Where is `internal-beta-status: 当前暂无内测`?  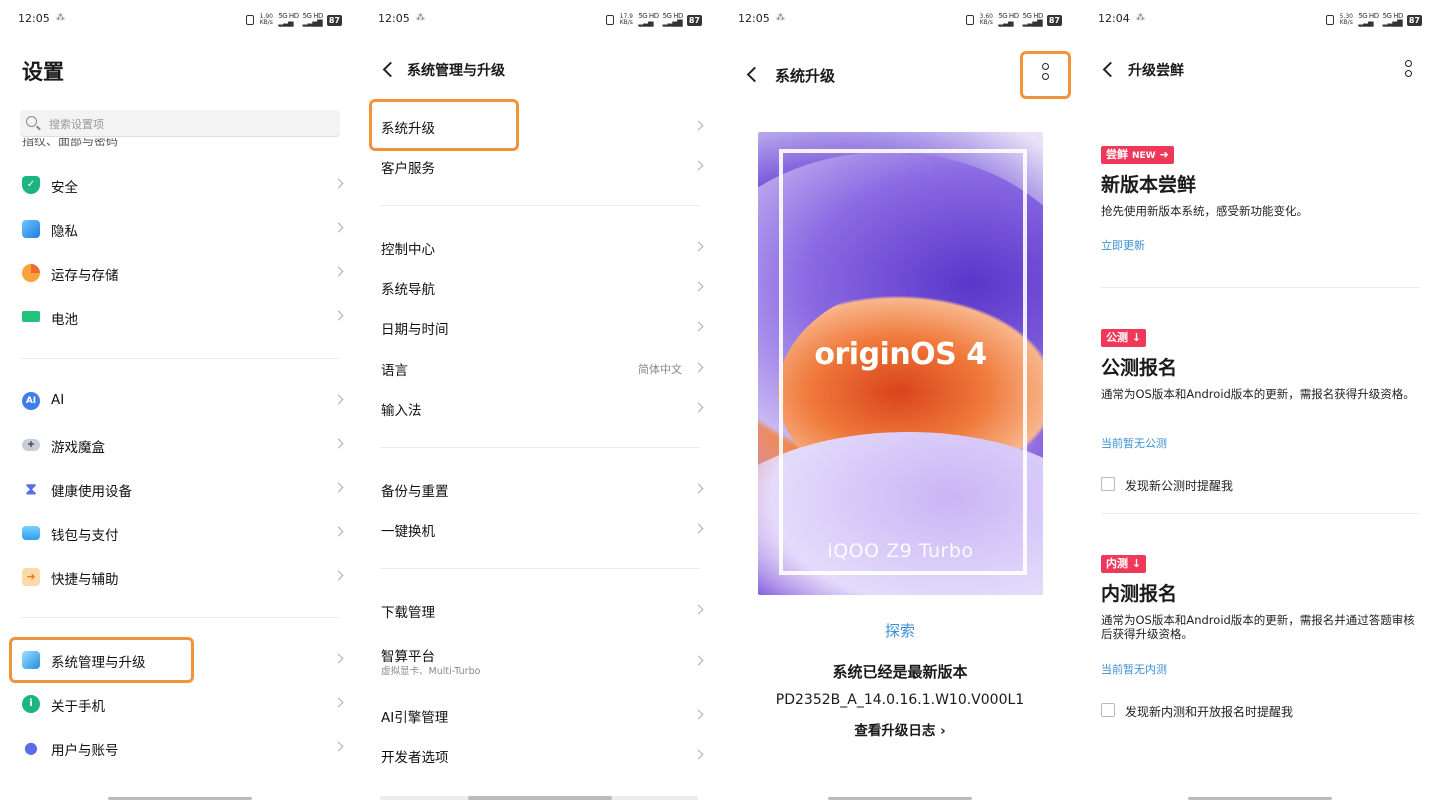 internal-beta-status: 当前暂无内测 is located at coordinates (1134, 669).